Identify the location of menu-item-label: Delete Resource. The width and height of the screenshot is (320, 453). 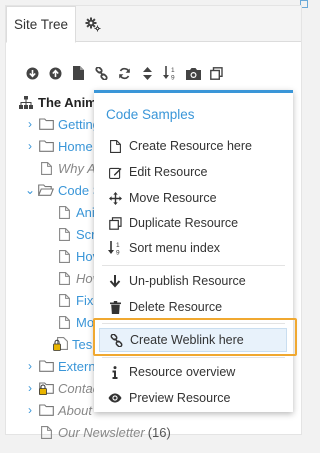
(176, 307).